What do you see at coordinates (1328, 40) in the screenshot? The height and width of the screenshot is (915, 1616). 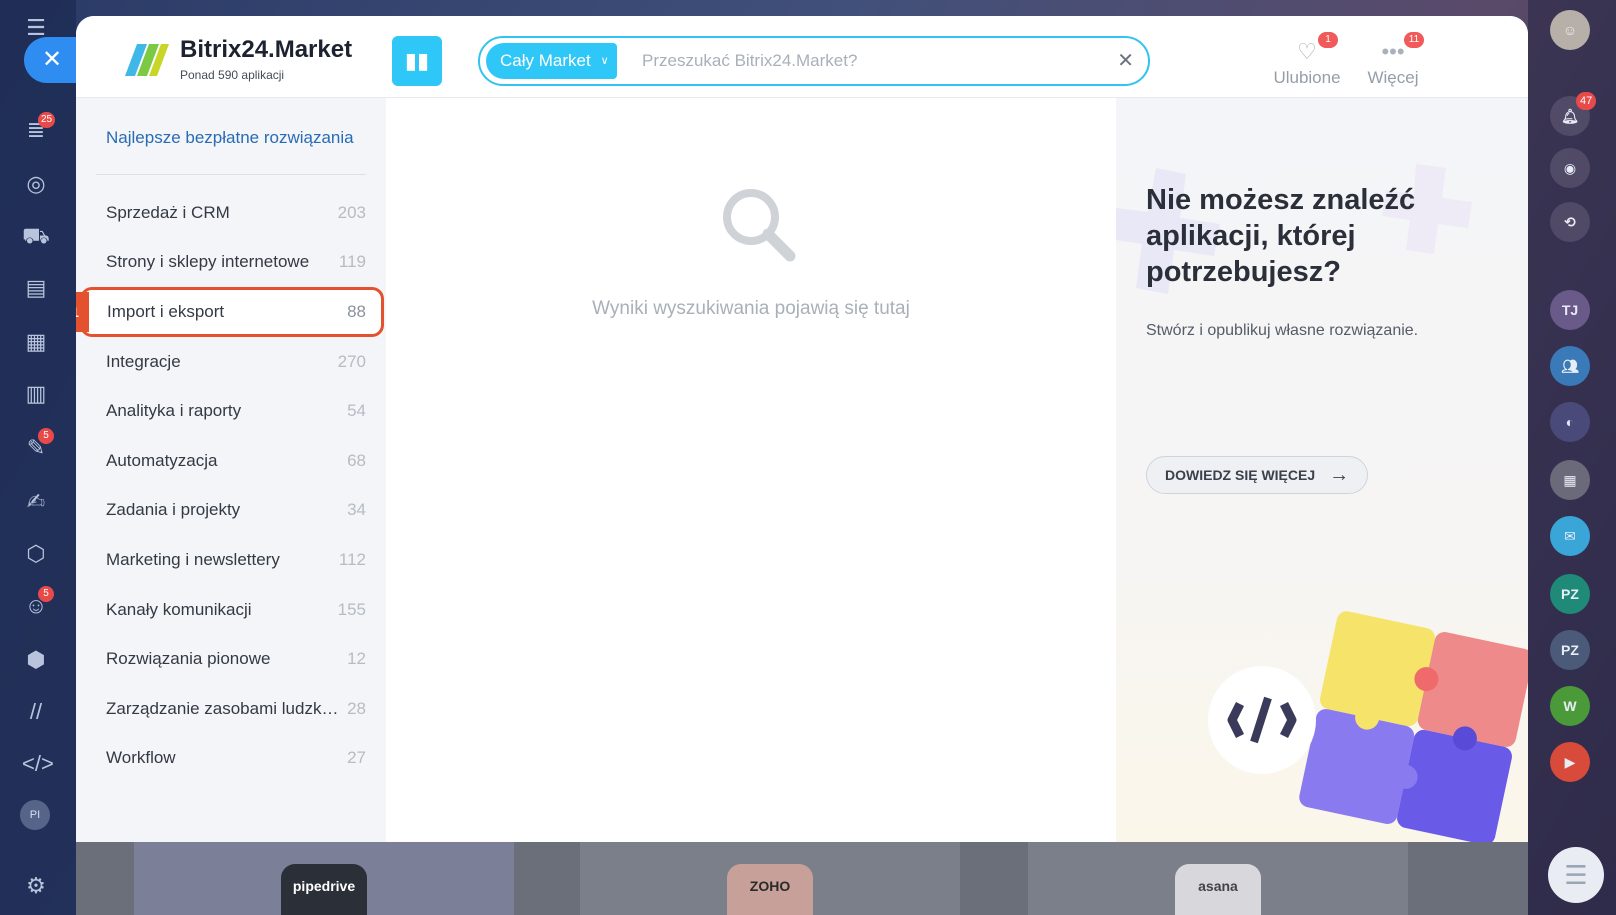 I see `favorites-badge: 1` at bounding box center [1328, 40].